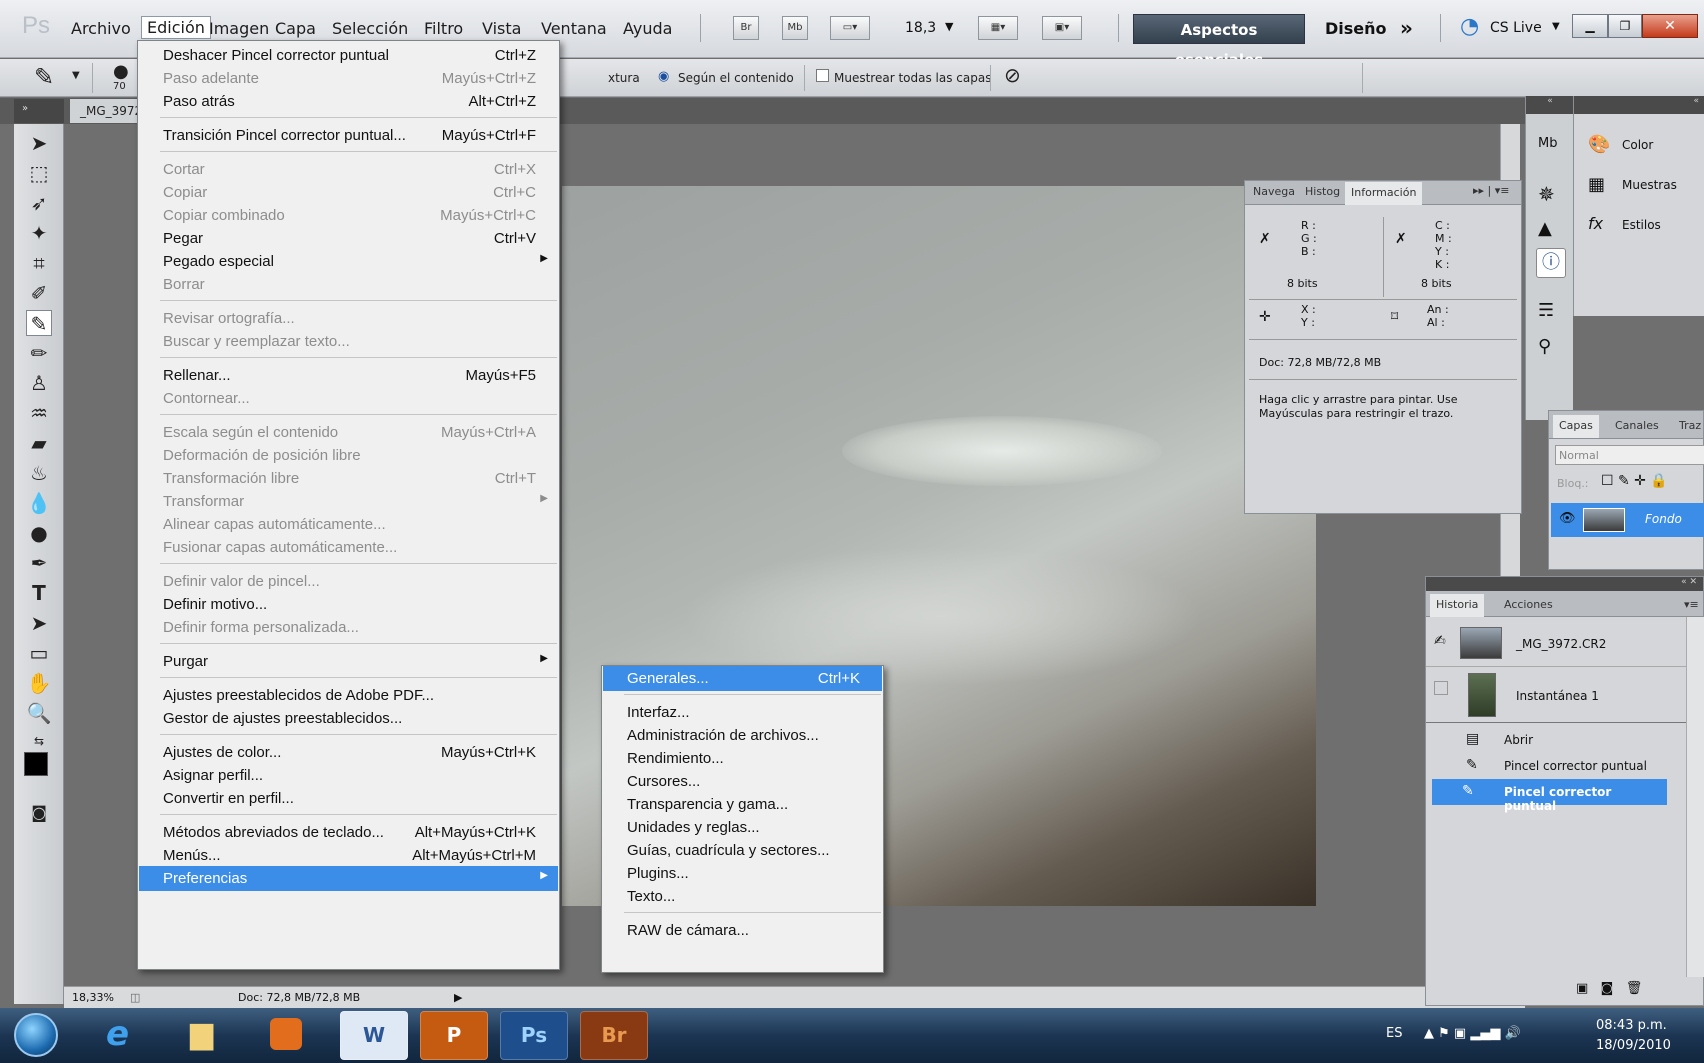  Describe the element at coordinates (1631, 1025) in the screenshot. I see `clock-time: 08:43 p.m.` at that location.